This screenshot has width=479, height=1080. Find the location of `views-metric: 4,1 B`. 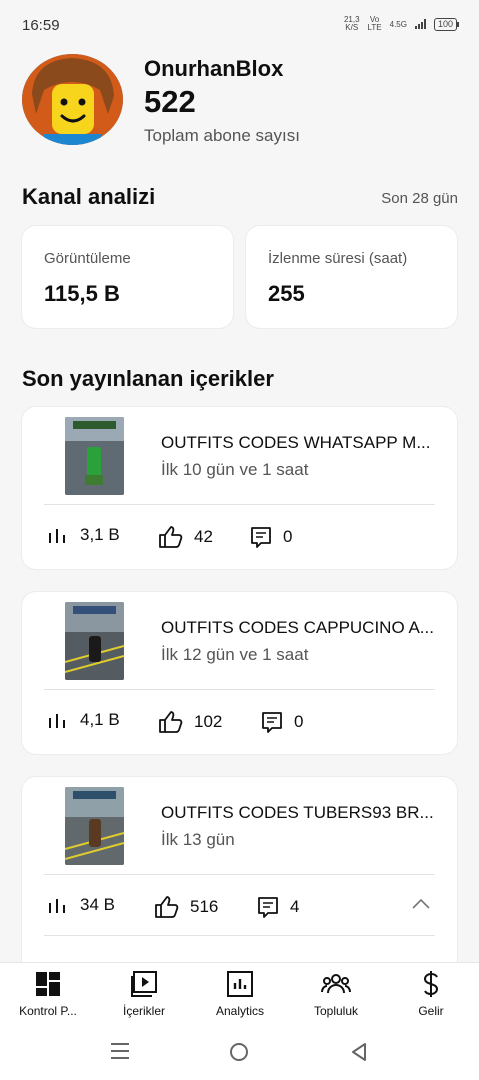

views-metric: 4,1 B is located at coordinates (84, 720).